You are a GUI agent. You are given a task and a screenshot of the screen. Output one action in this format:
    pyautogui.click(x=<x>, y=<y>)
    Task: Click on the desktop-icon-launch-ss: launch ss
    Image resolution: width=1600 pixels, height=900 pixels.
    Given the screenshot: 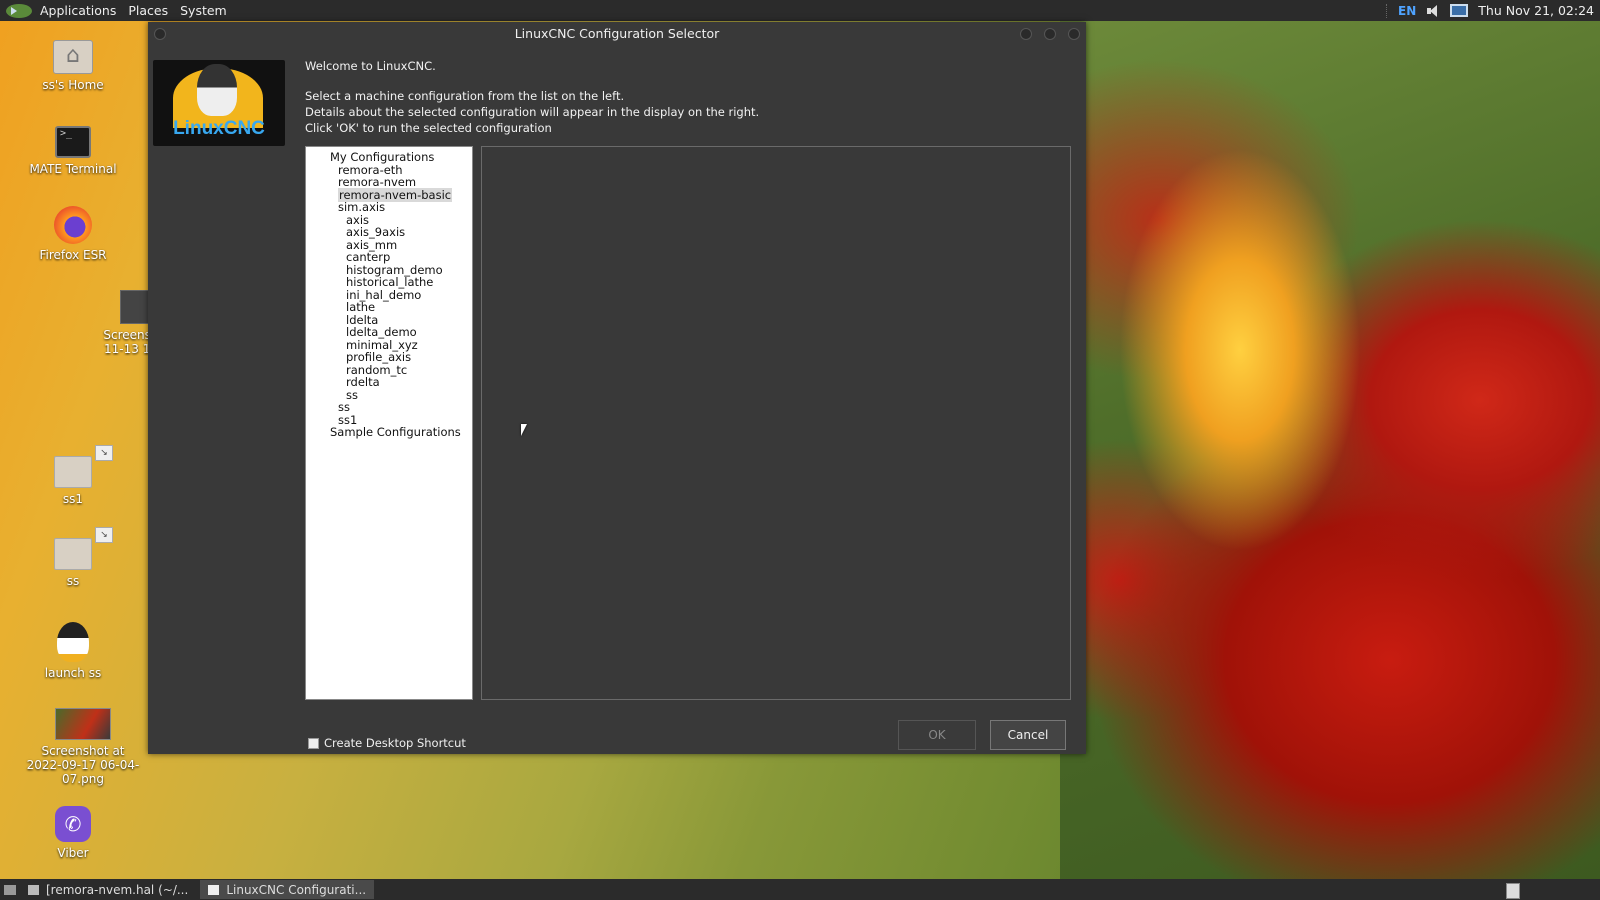 What is the action you would take?
    pyautogui.click(x=73, y=651)
    